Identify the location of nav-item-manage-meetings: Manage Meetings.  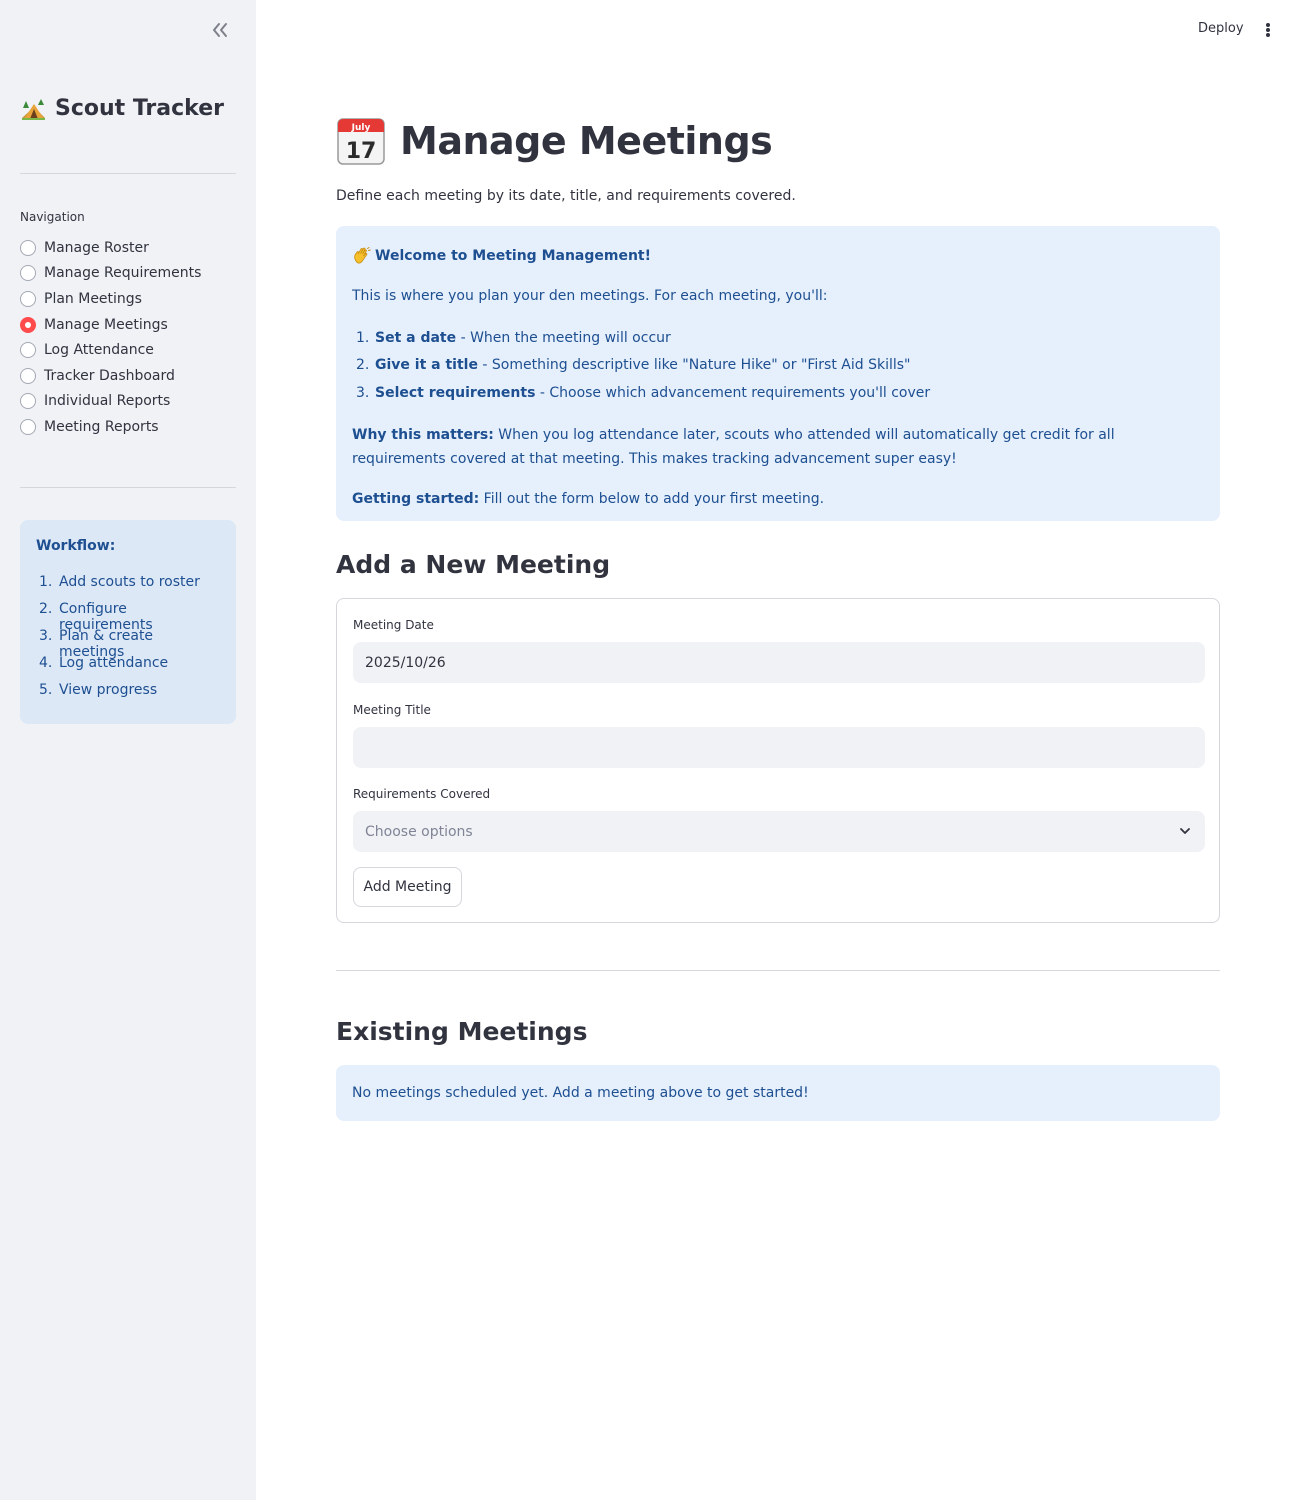
(110, 325).